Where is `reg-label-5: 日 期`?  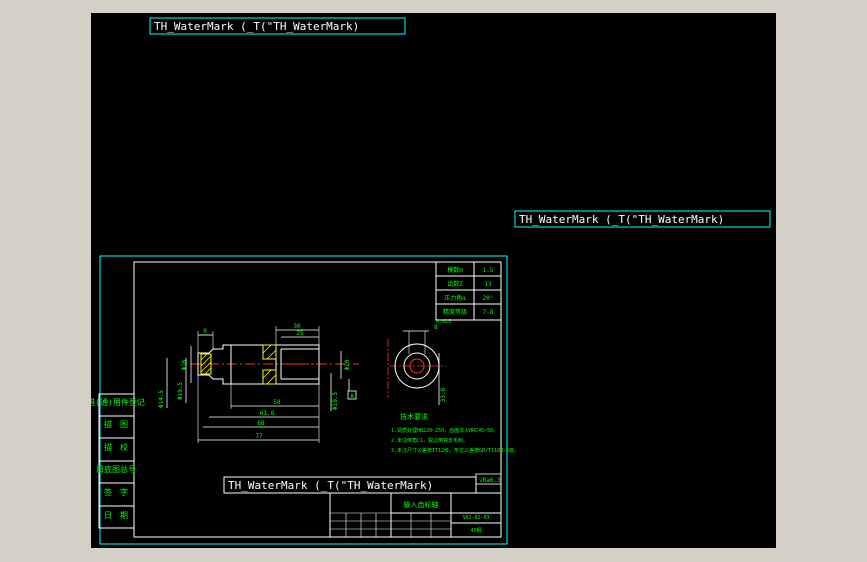
reg-label-5: 日 期 is located at coordinates (116, 515).